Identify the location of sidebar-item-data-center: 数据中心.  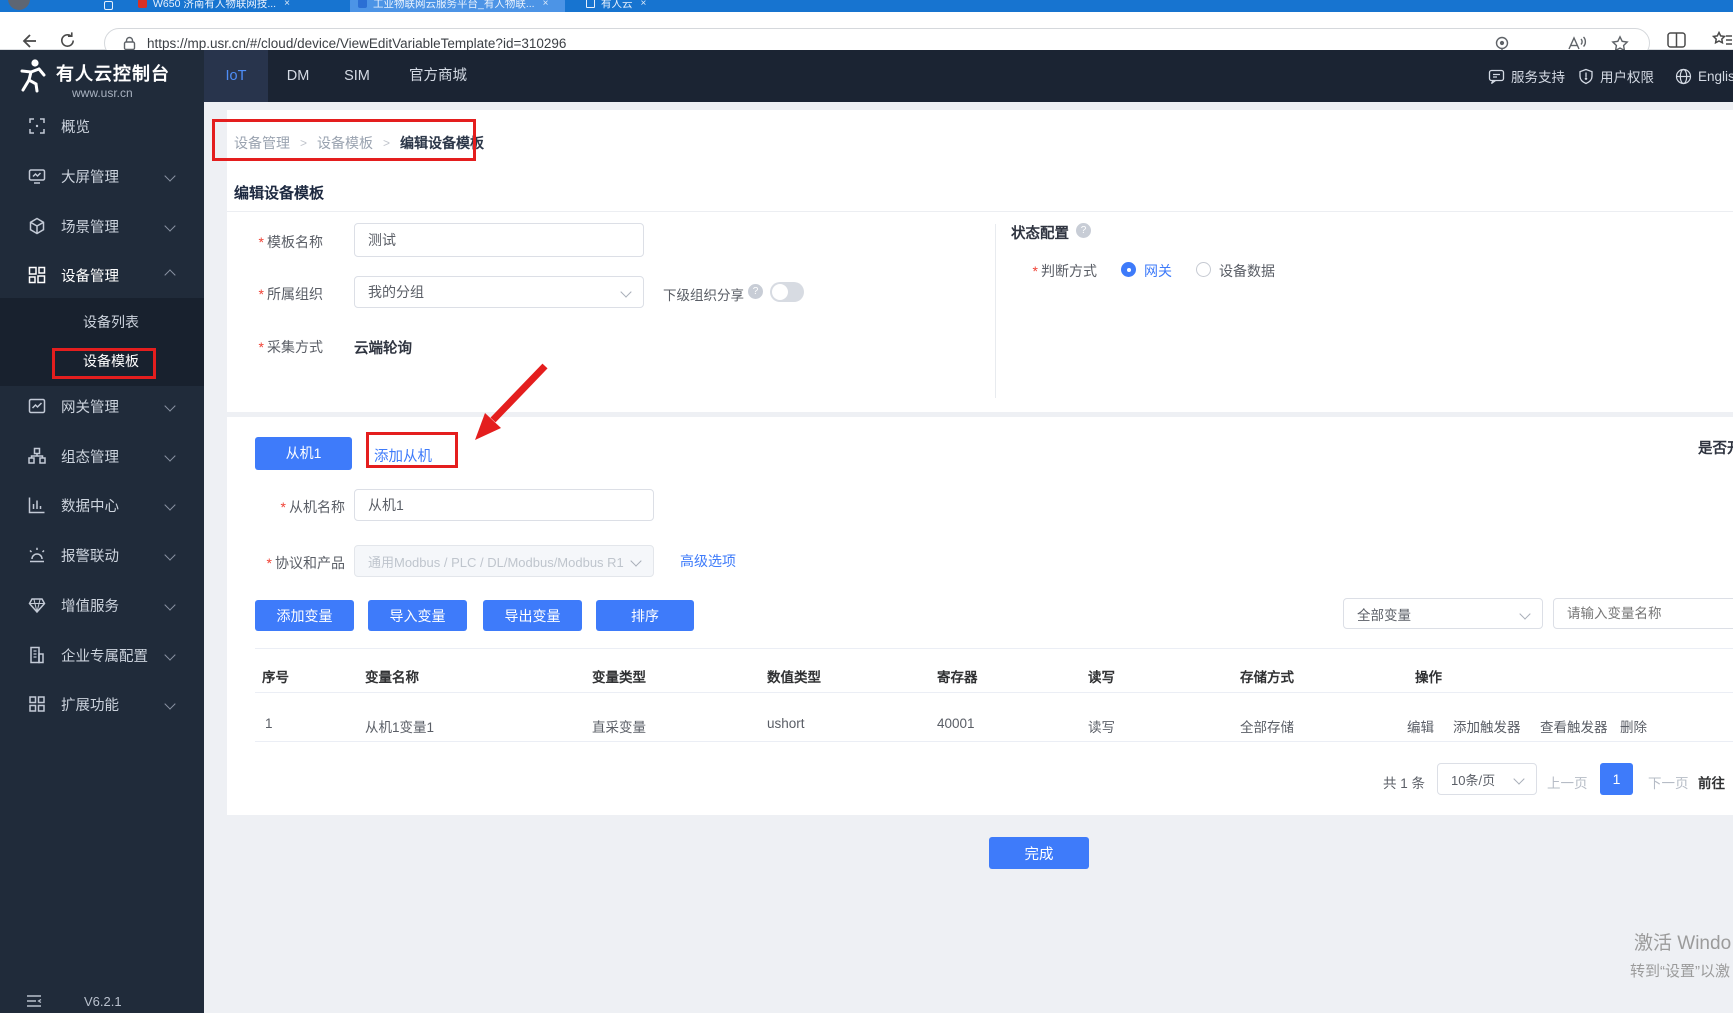
(102, 505).